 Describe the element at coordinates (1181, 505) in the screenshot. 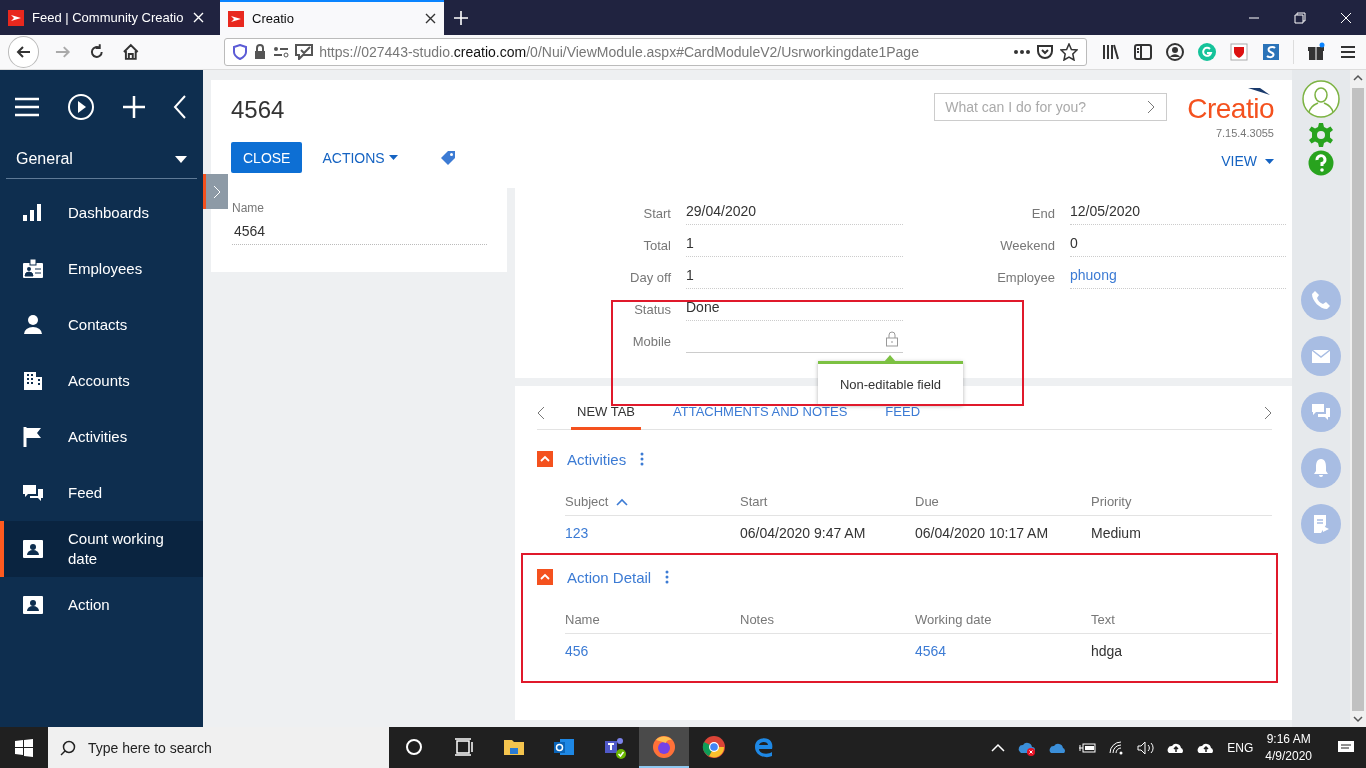

I see `column-header: Priority` at that location.